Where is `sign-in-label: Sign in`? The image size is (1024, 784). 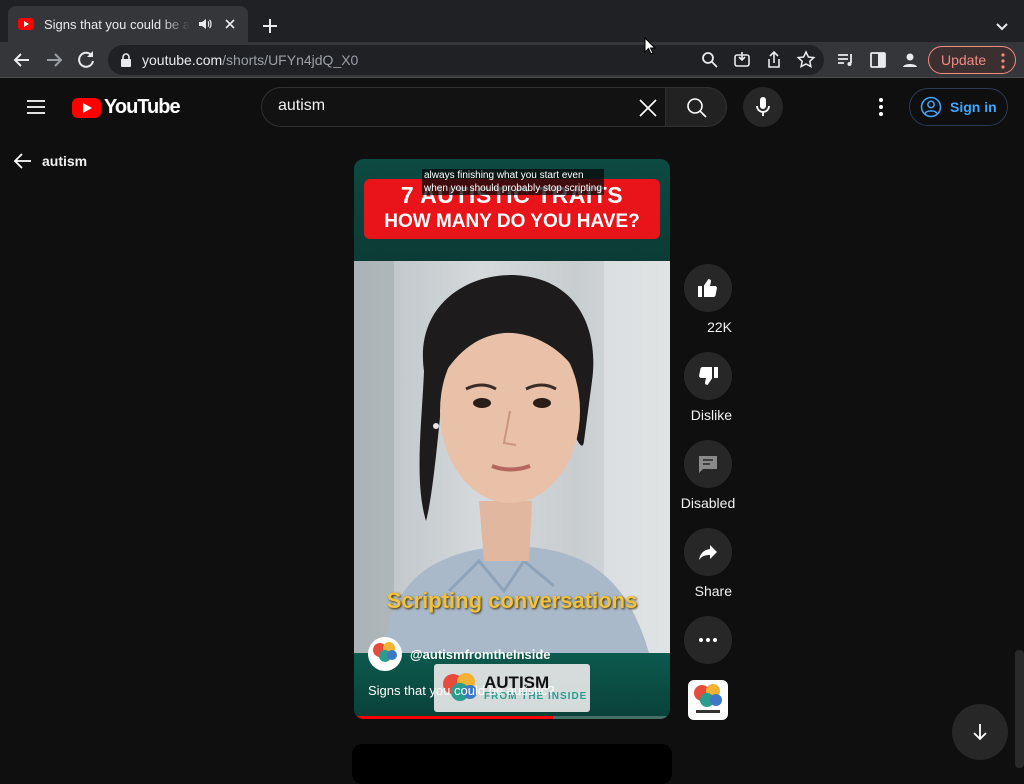 sign-in-label: Sign in is located at coordinates (973, 107).